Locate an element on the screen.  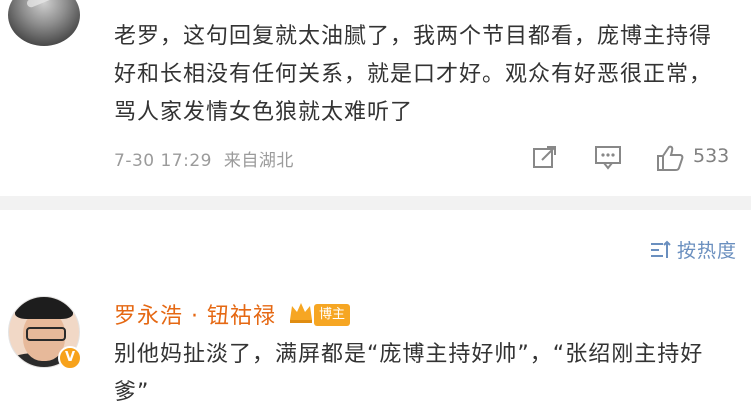
like-icon is located at coordinates (670, 158).